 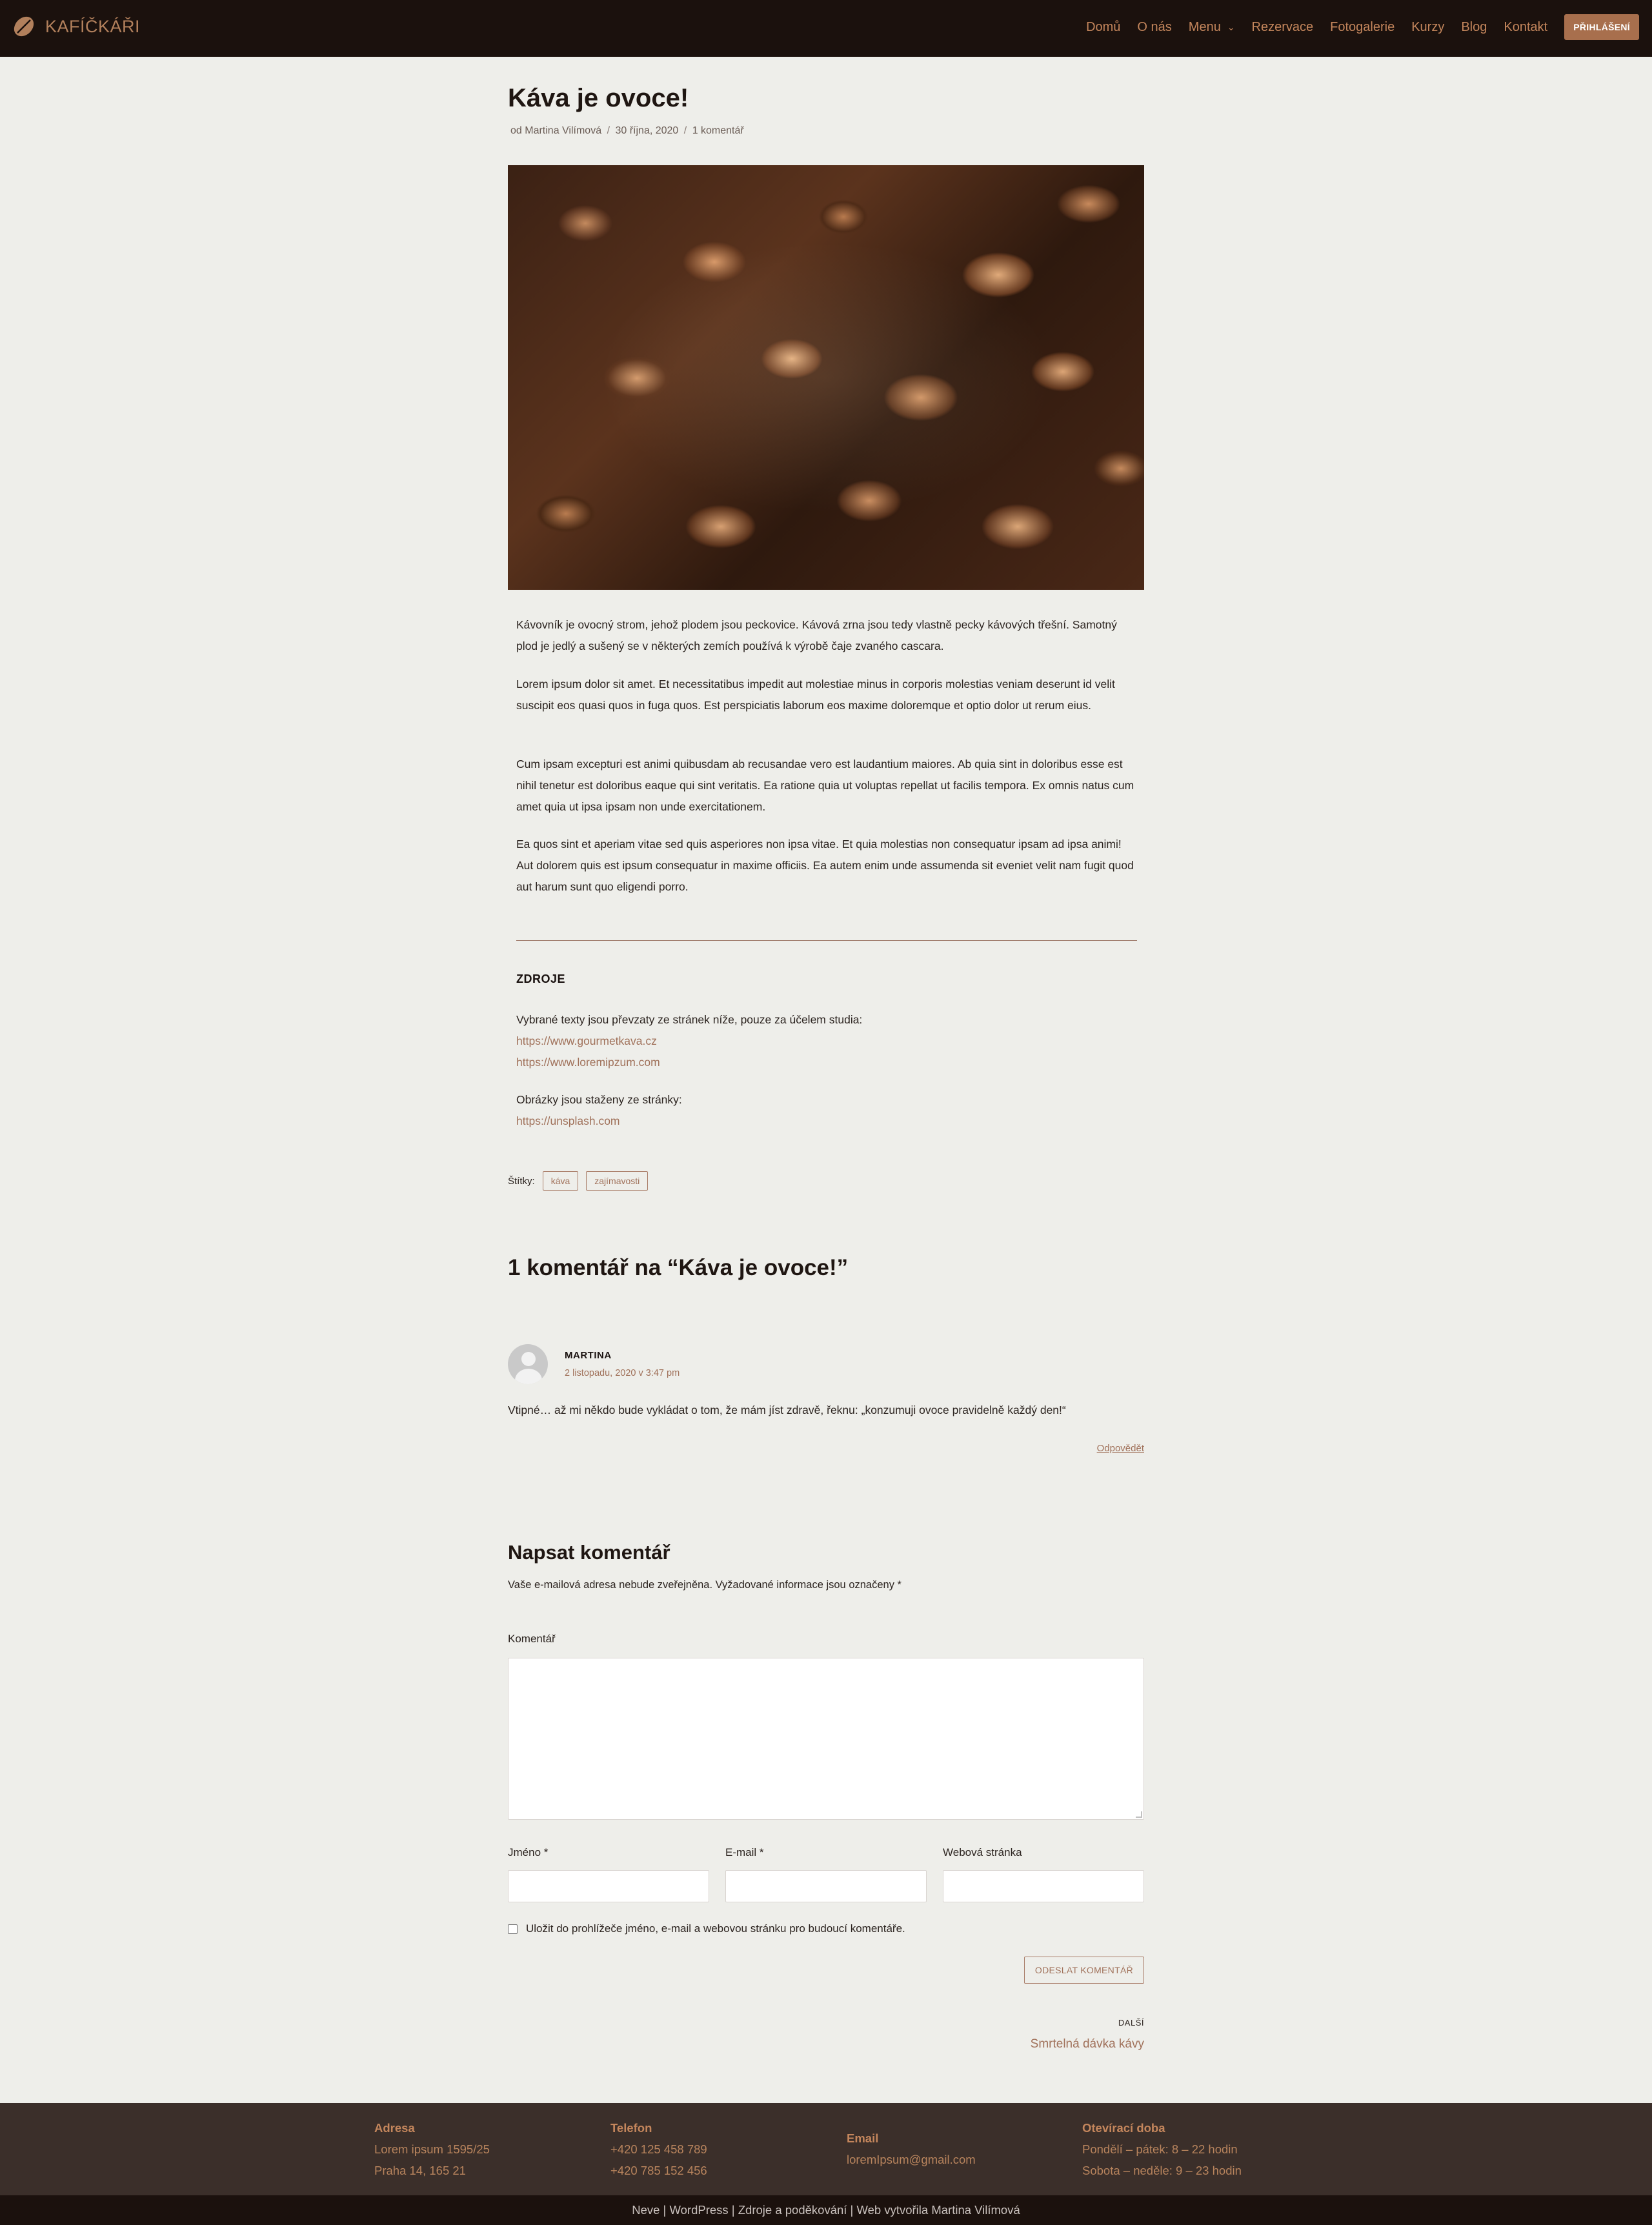 What do you see at coordinates (528, 1377) in the screenshot?
I see `avatar-body` at bounding box center [528, 1377].